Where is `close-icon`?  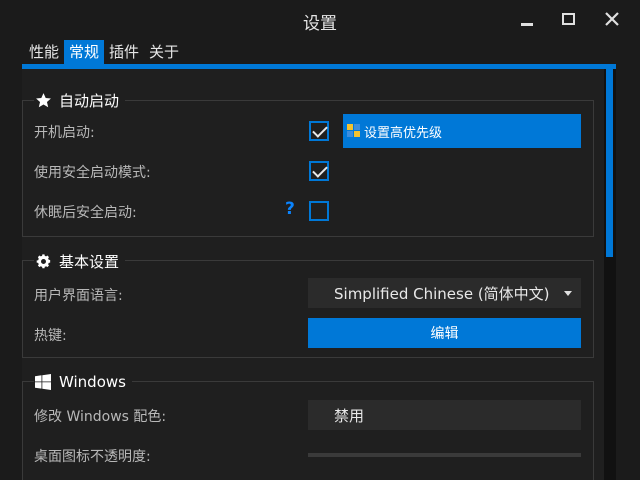
close-icon is located at coordinates (612, 19).